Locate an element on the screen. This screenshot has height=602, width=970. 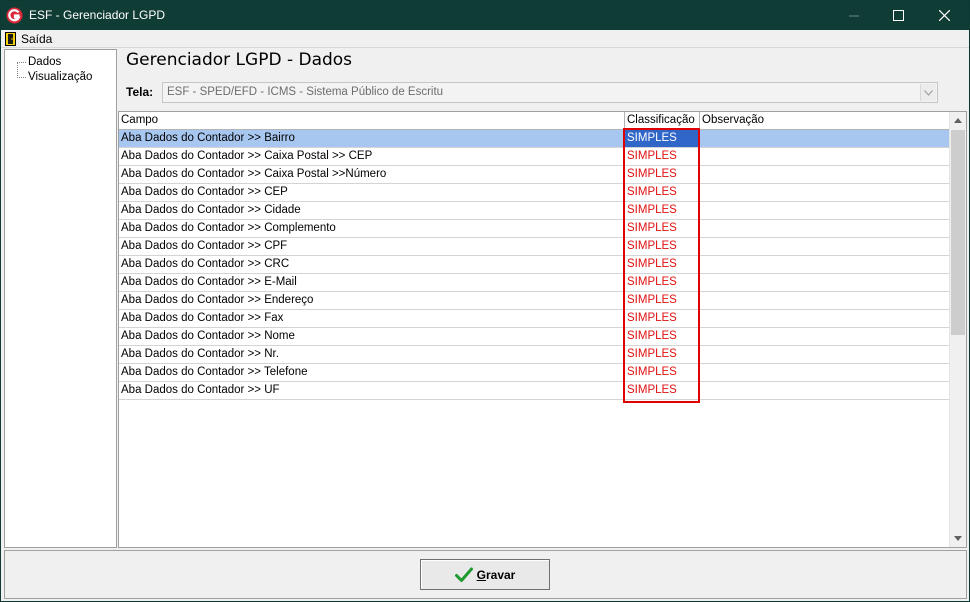
menu-exit-label: Saída is located at coordinates (37, 39).